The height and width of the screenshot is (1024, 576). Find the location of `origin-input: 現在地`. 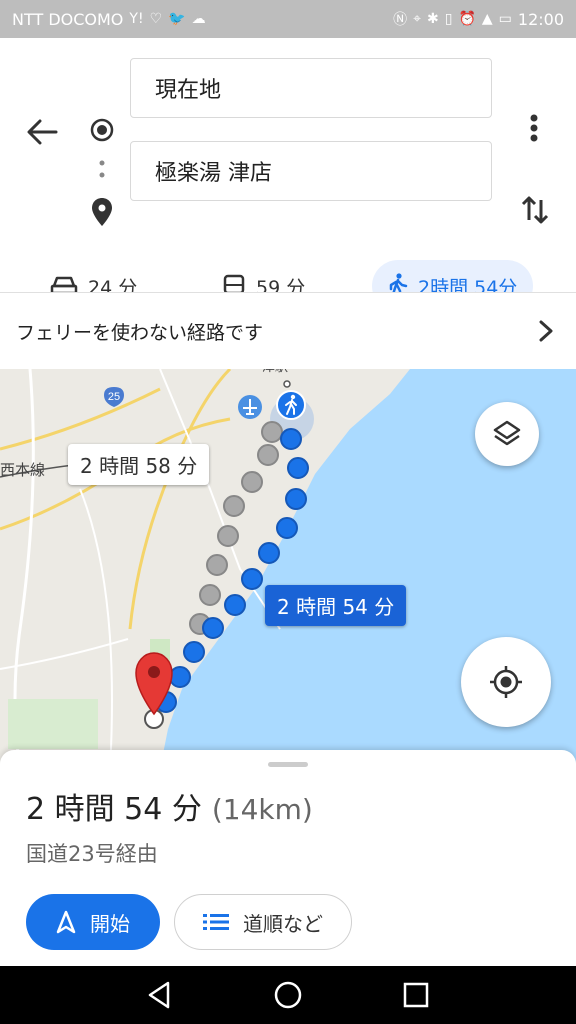

origin-input: 現在地 is located at coordinates (311, 88).